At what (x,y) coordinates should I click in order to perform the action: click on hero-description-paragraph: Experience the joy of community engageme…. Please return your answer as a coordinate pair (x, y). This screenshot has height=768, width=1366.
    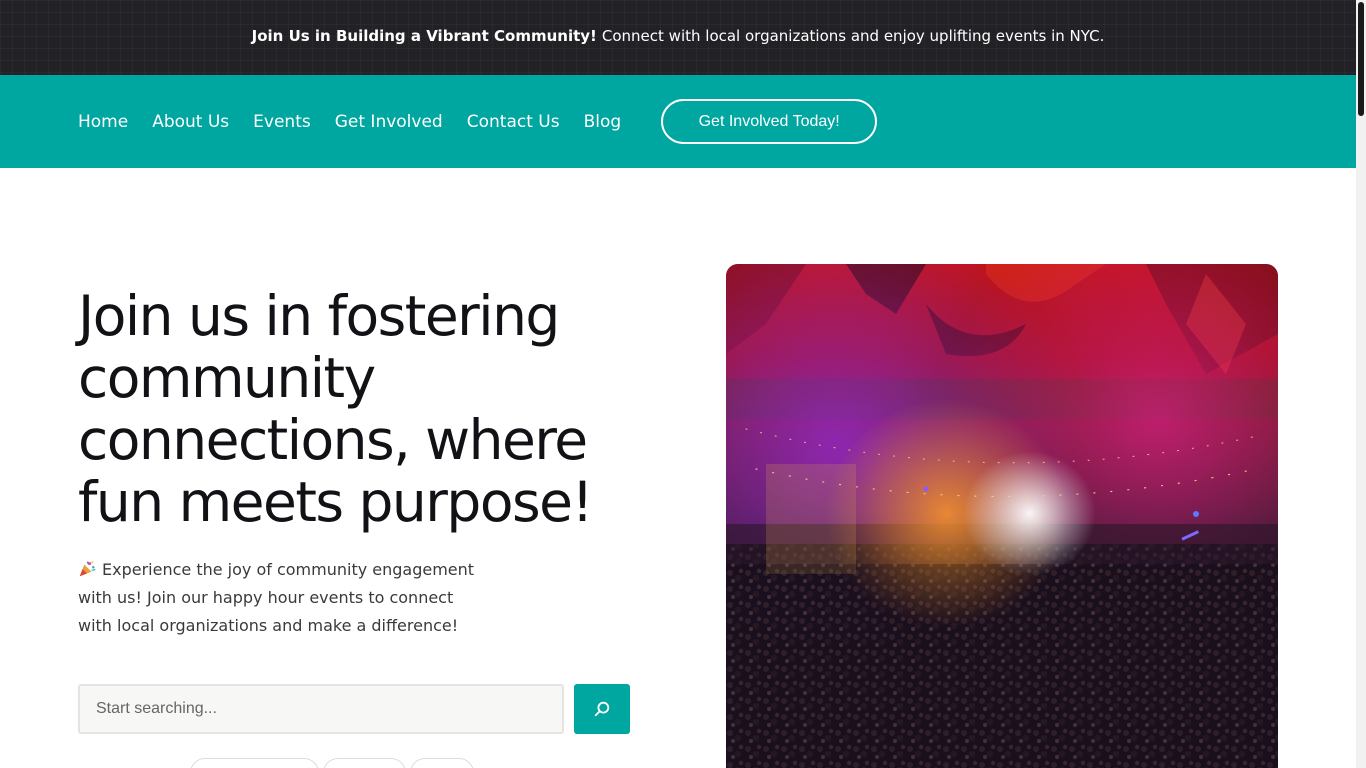
    Looking at the image, I should click on (278, 598).